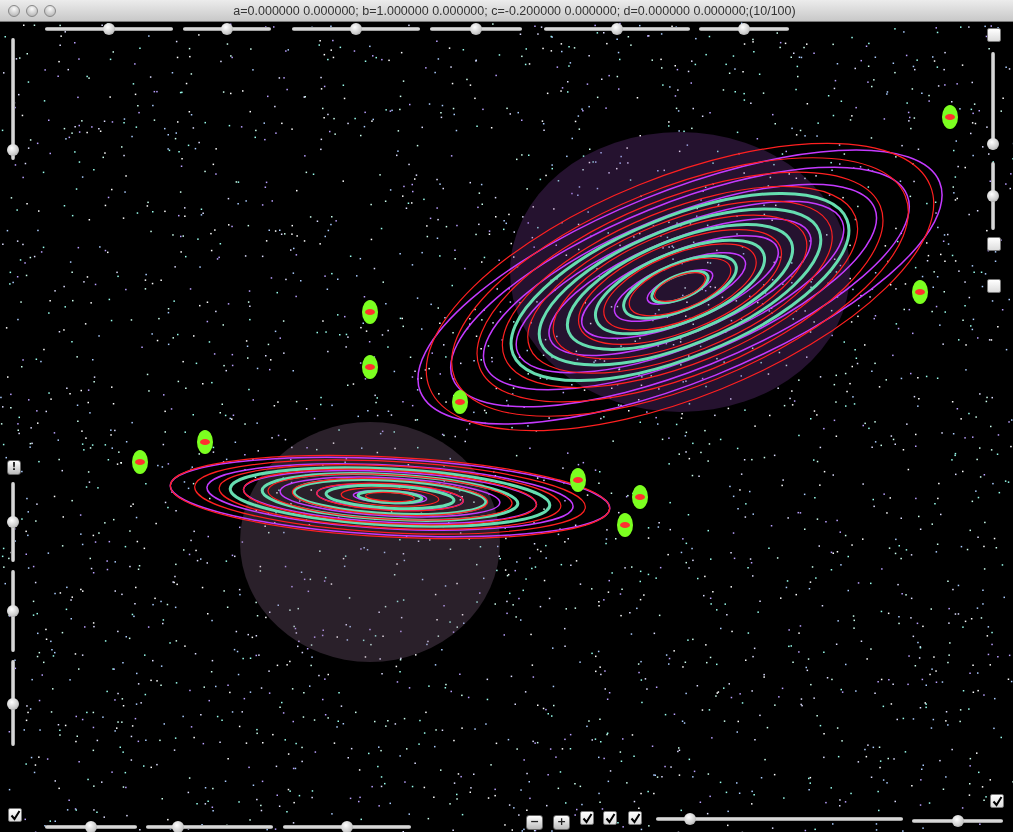 The image size is (1013, 832). What do you see at coordinates (562, 822) in the screenshot?
I see `push-button: +` at bounding box center [562, 822].